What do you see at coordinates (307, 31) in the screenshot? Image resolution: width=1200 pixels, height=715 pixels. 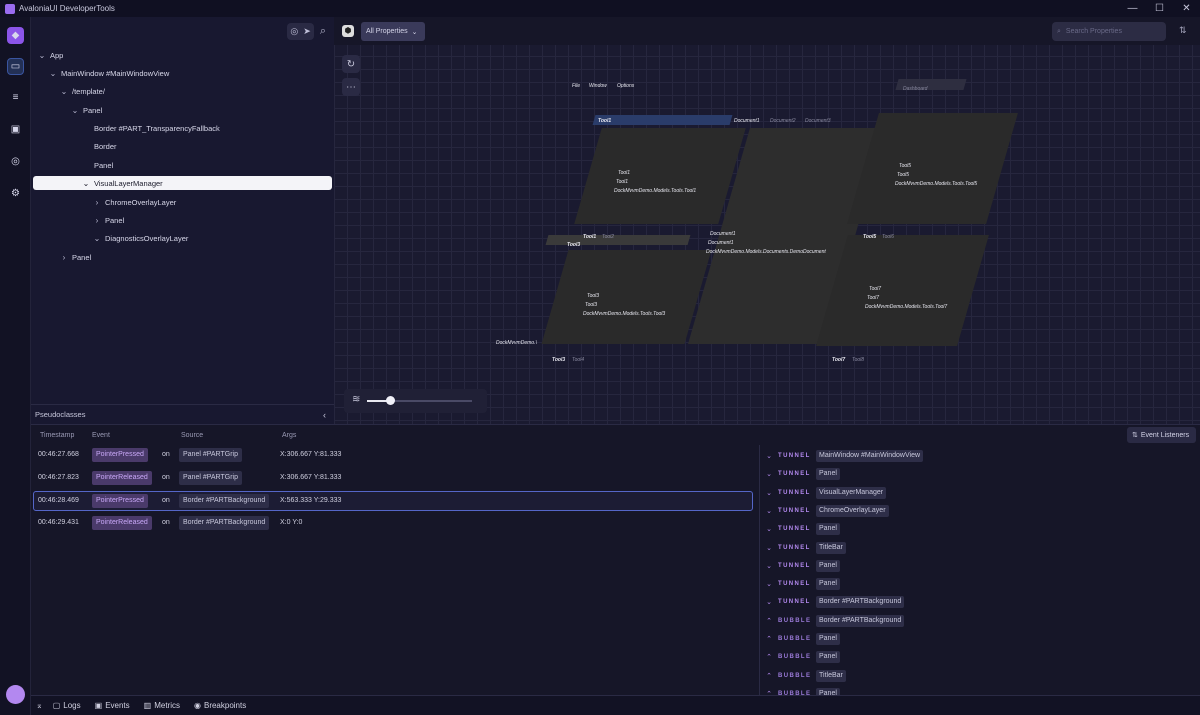 I see `pick-pointer-icon: ➤` at bounding box center [307, 31].